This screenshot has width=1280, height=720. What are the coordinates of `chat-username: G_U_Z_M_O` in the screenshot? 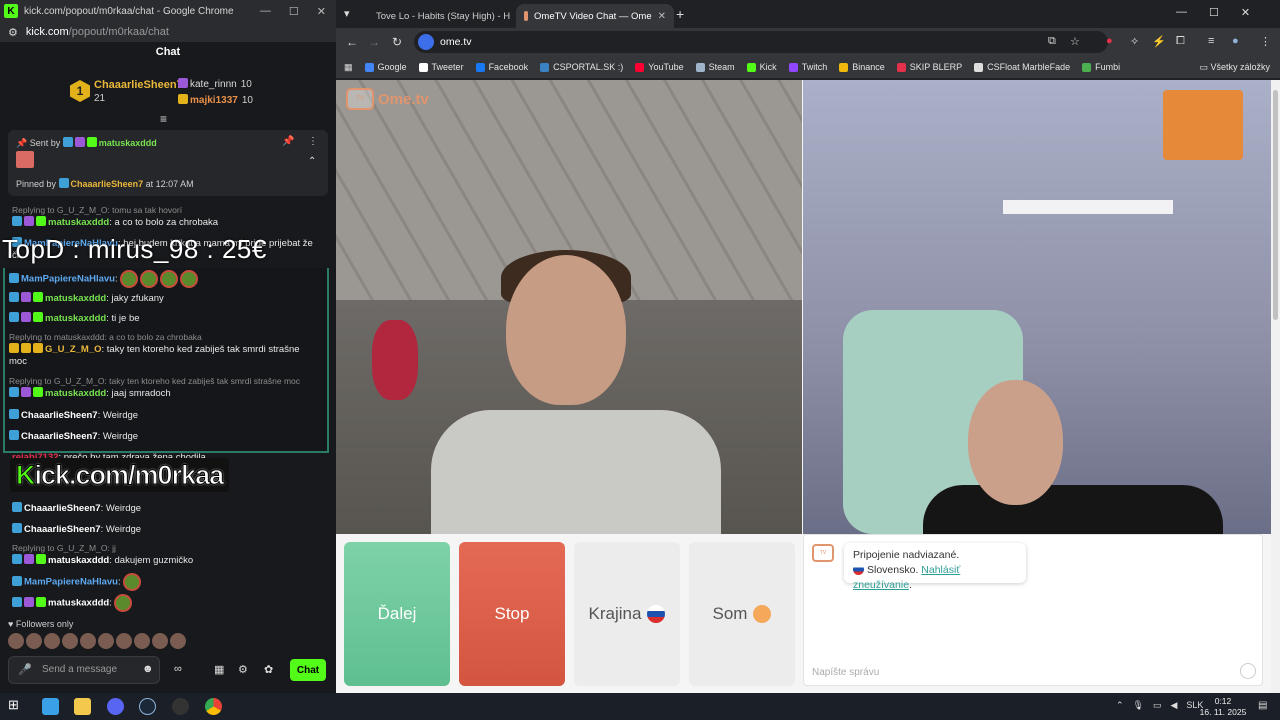 It's located at (73, 349).